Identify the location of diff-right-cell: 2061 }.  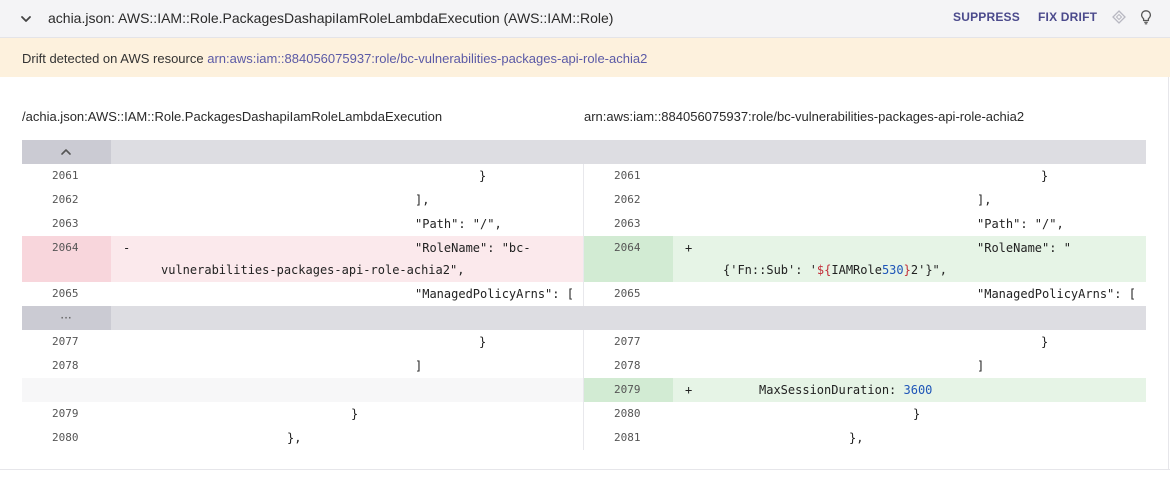
(865, 176).